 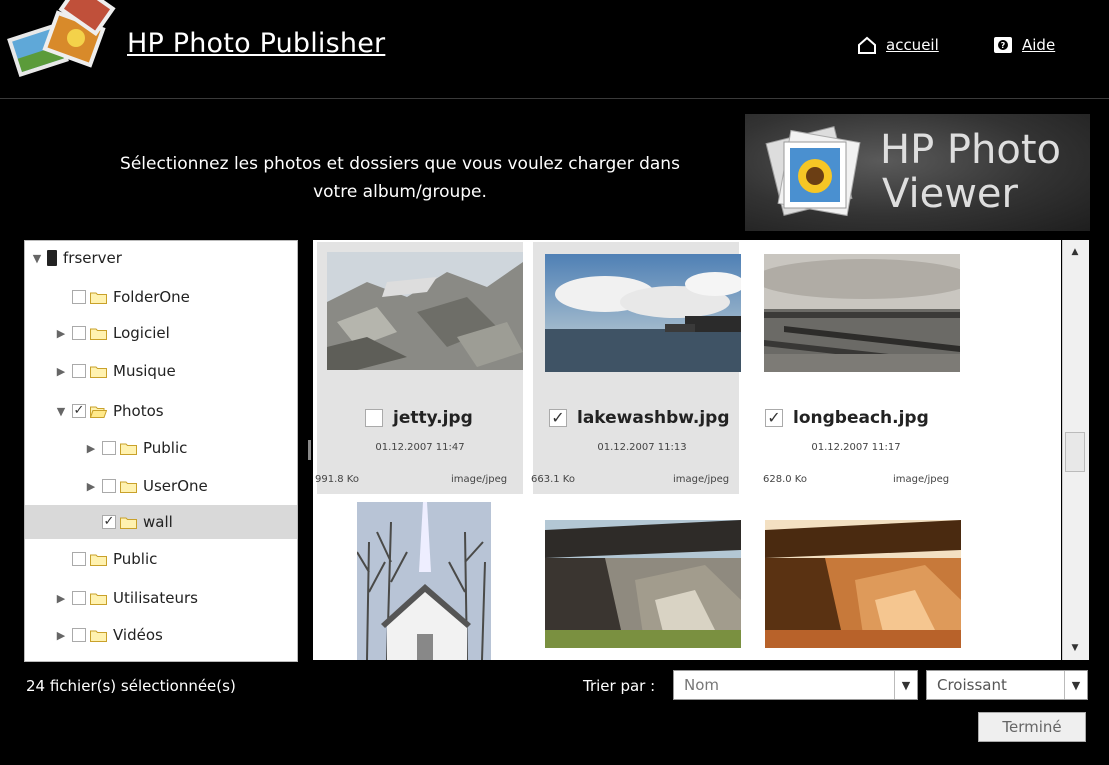 I want to click on help-icon: ?, so click(x=1003, y=45).